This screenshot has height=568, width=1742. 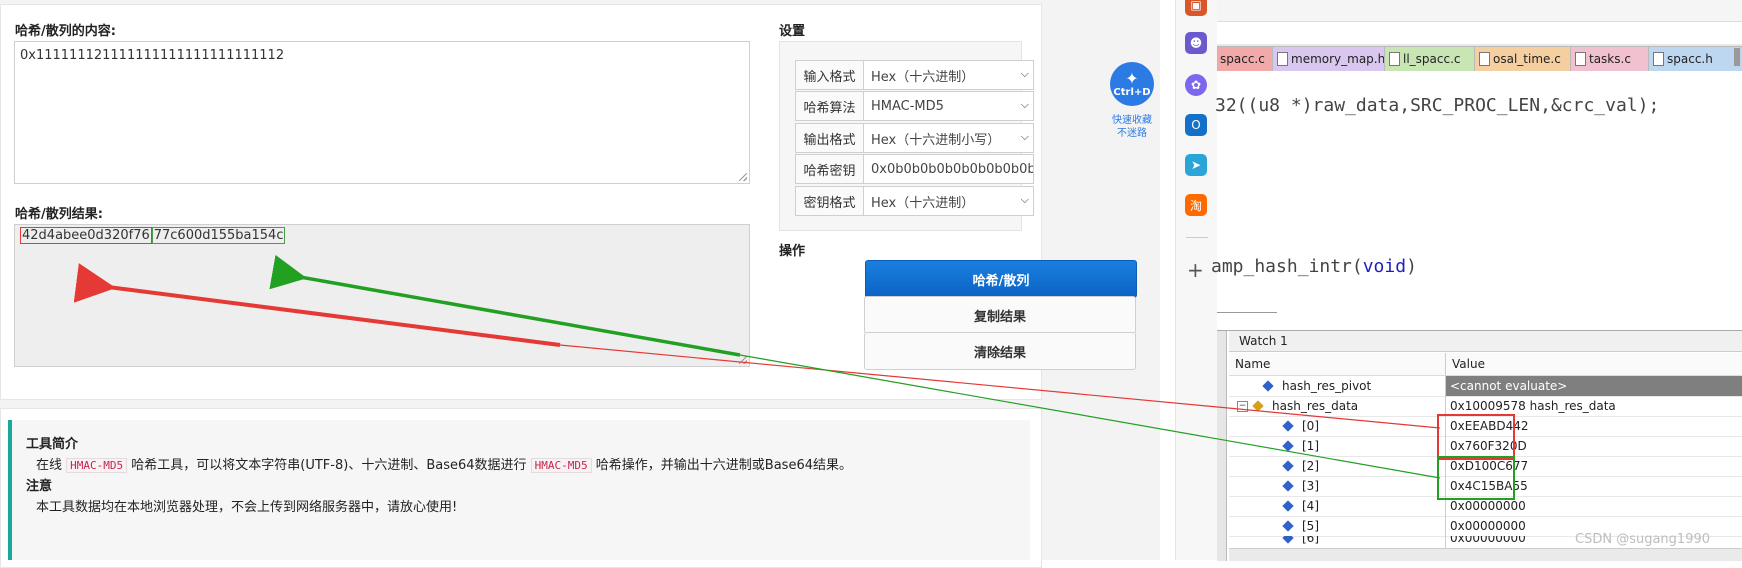 What do you see at coordinates (1132, 92) in the screenshot?
I see `badge-keys: Ctrl+D` at bounding box center [1132, 92].